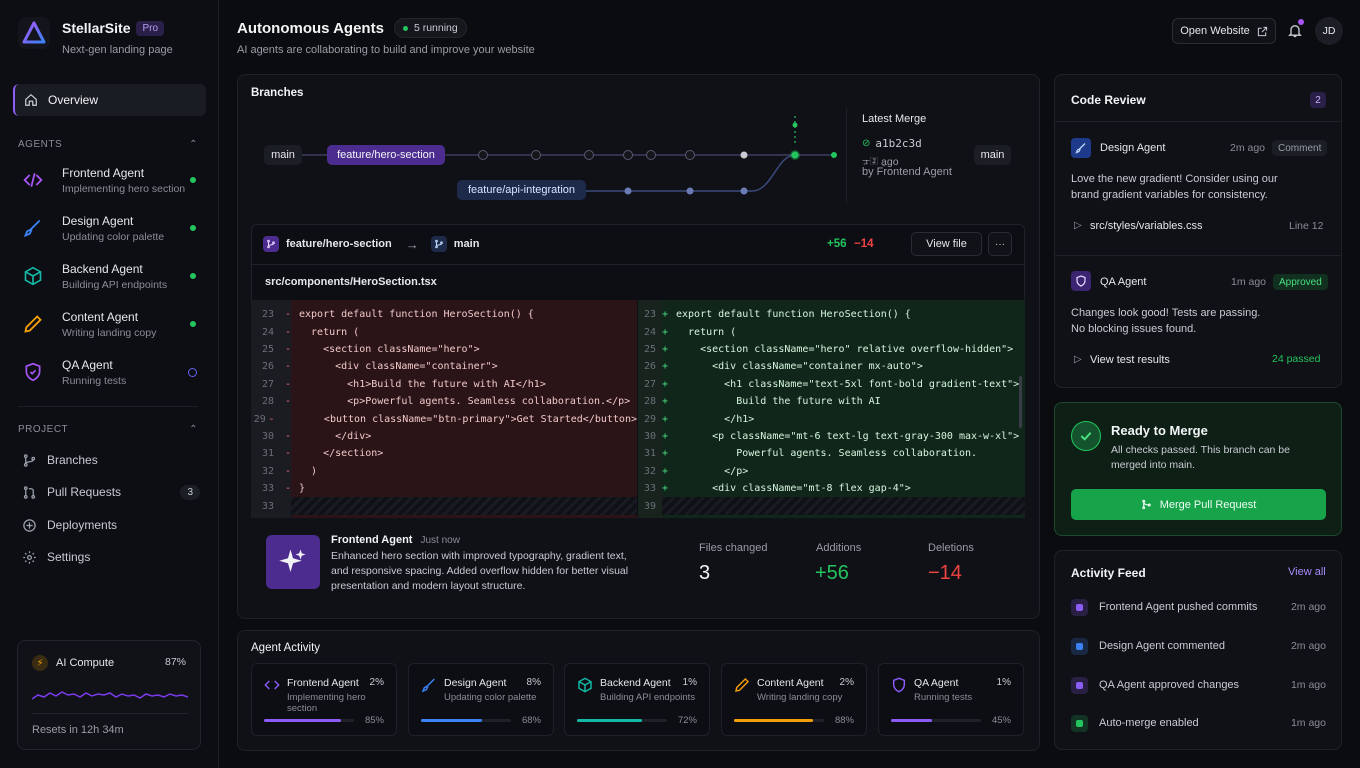 The image size is (1360, 768). What do you see at coordinates (87, 364) in the screenshot?
I see `agent-name: QA Agent` at bounding box center [87, 364].